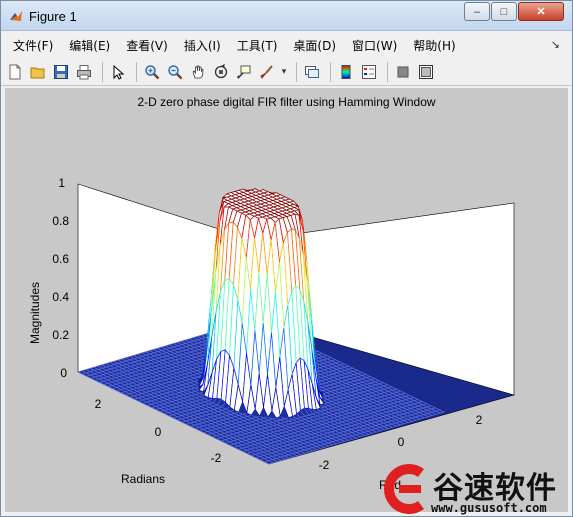 The width and height of the screenshot is (573, 517). What do you see at coordinates (63, 373) in the screenshot?
I see `z-tick-label: 0` at bounding box center [63, 373].